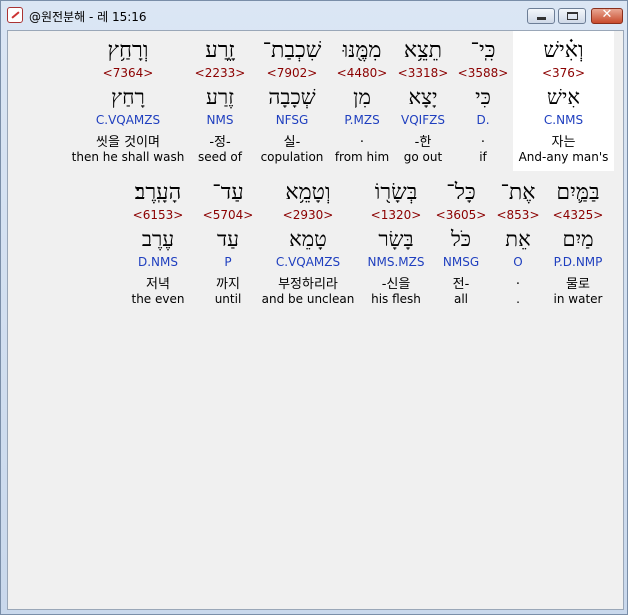 The width and height of the screenshot is (628, 615). I want to click on lemma: עַד, so click(228, 239).